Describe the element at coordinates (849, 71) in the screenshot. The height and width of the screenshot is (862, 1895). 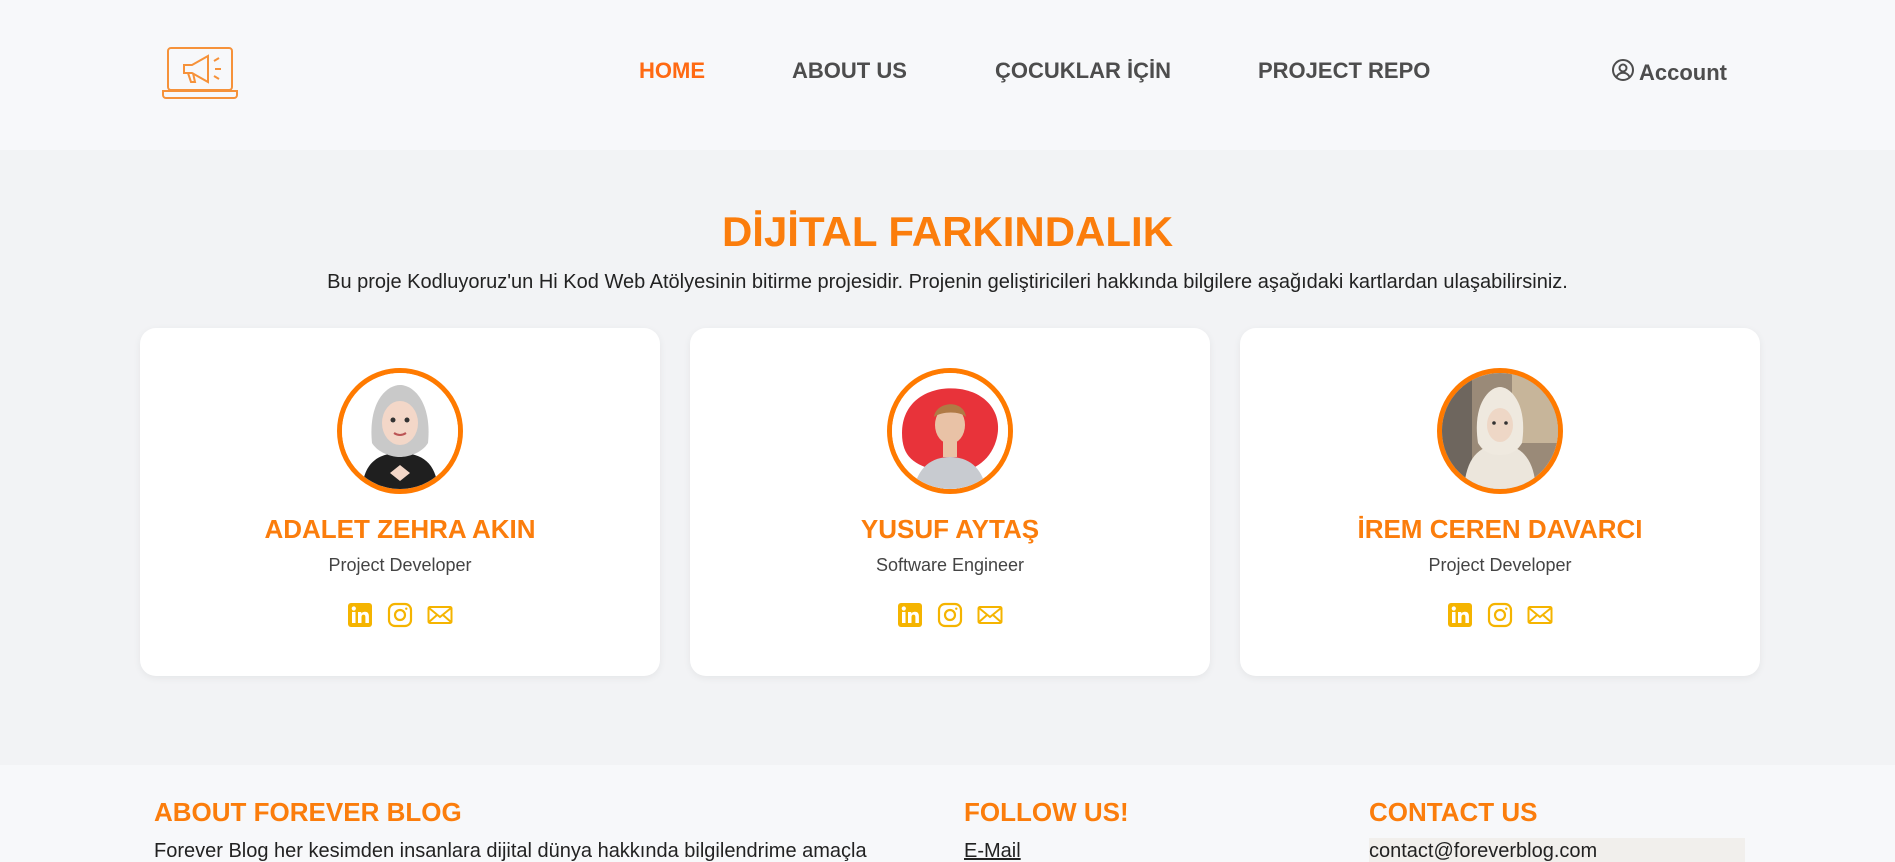
I see `nav-about-us: ABOUT US` at that location.